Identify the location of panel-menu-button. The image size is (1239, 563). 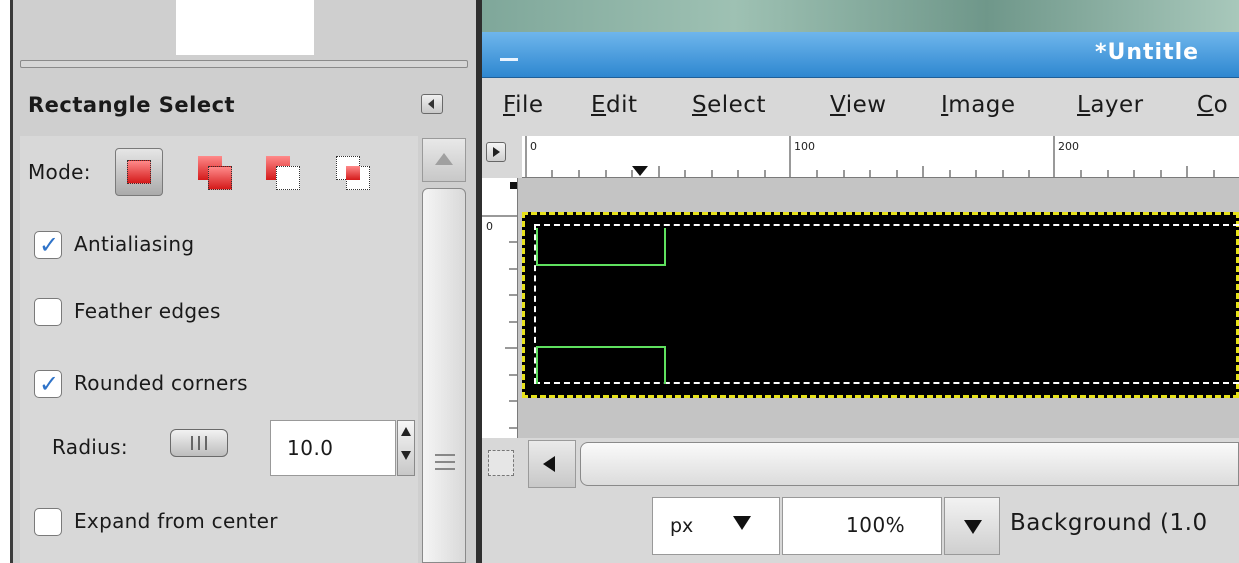
(432, 104).